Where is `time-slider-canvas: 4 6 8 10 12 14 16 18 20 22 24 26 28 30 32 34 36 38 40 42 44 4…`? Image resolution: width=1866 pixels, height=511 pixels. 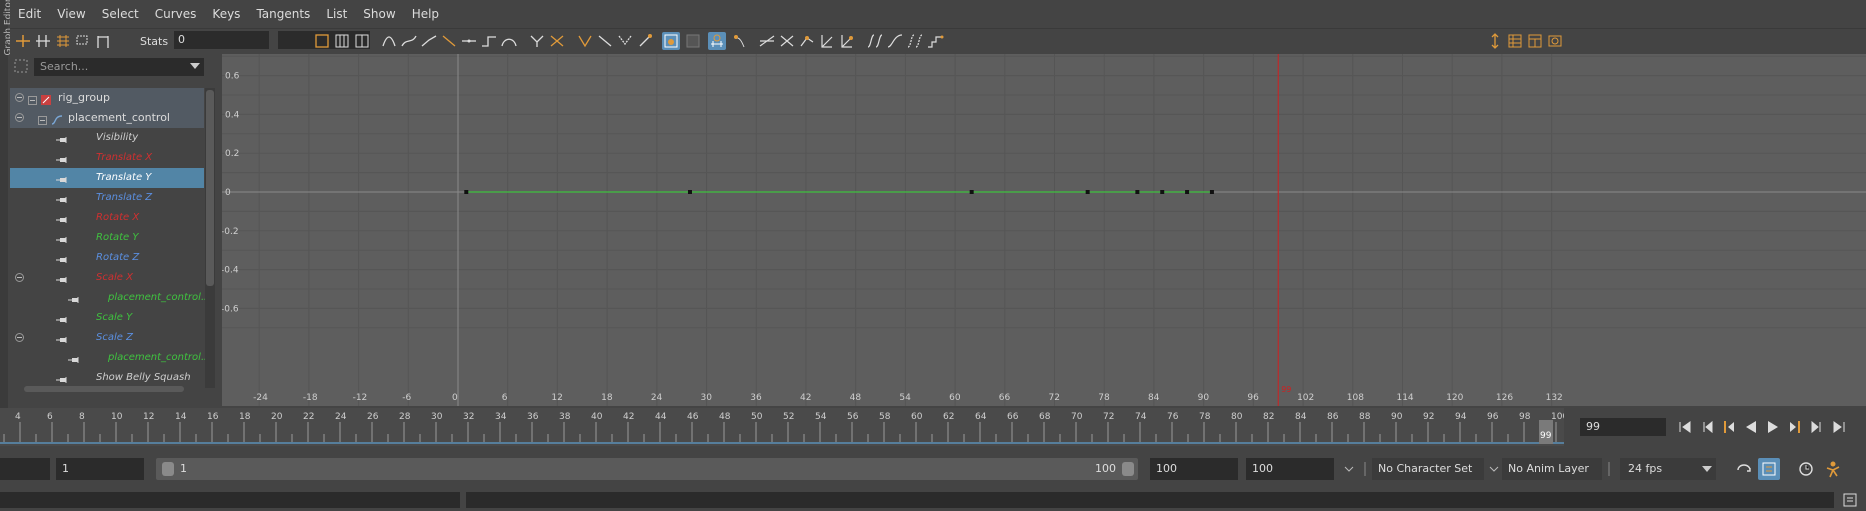
time-slider-canvas: 4 6 8 10 12 14 16 18 20 22 24 26 28 30 32 34 36 38 40 42 44 4… is located at coordinates (782, 427).